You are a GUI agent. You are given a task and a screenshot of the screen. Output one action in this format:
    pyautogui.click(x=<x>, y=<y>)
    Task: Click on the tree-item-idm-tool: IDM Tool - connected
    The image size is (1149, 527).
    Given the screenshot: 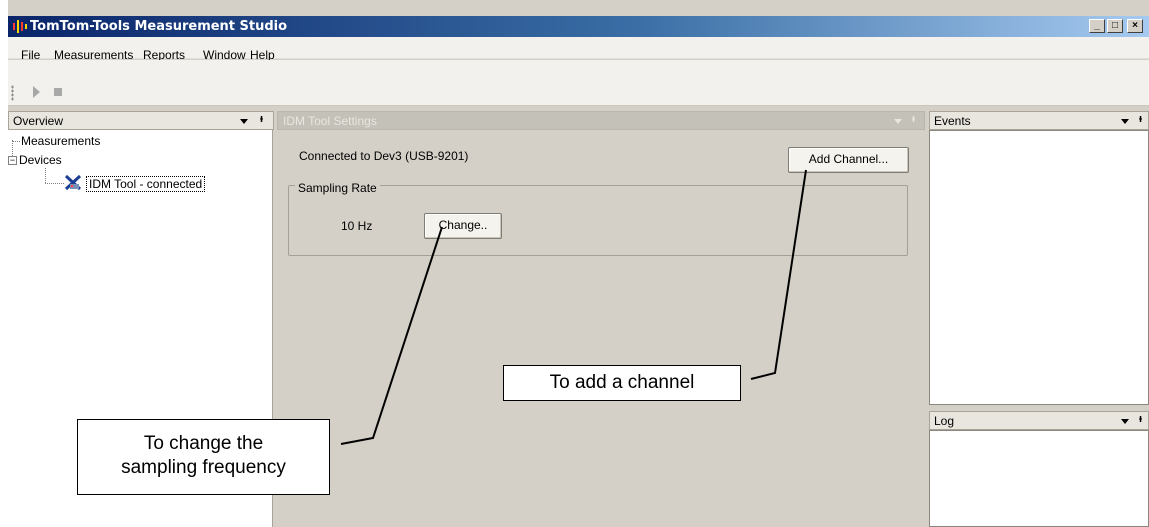 What is the action you would take?
    pyautogui.click(x=146, y=184)
    